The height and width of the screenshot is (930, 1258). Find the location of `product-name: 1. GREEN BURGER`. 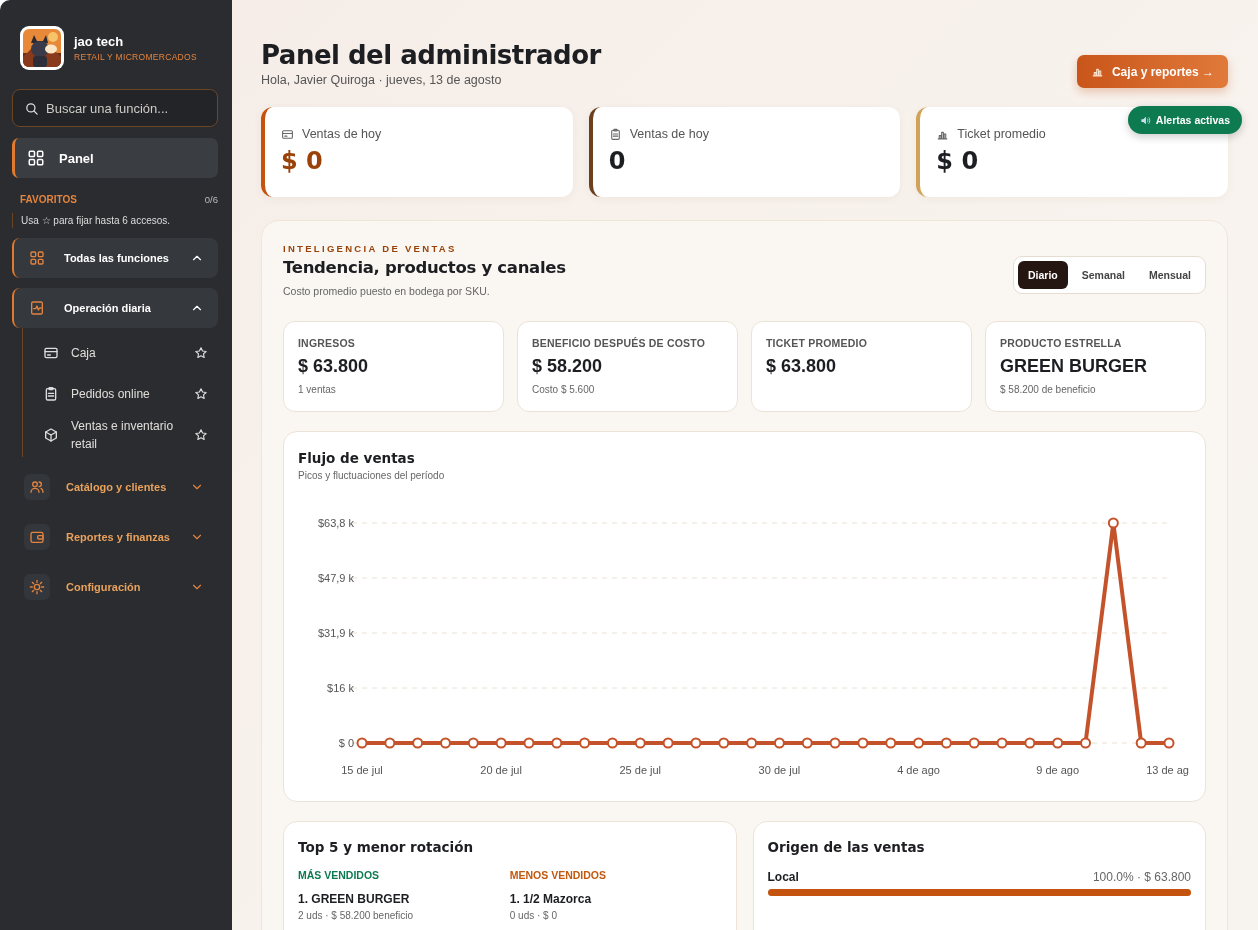

product-name: 1. GREEN BURGER is located at coordinates (354, 899).